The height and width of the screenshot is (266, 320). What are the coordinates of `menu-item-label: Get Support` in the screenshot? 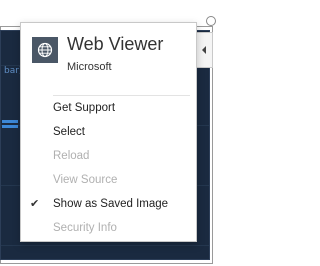 It's located at (84, 108).